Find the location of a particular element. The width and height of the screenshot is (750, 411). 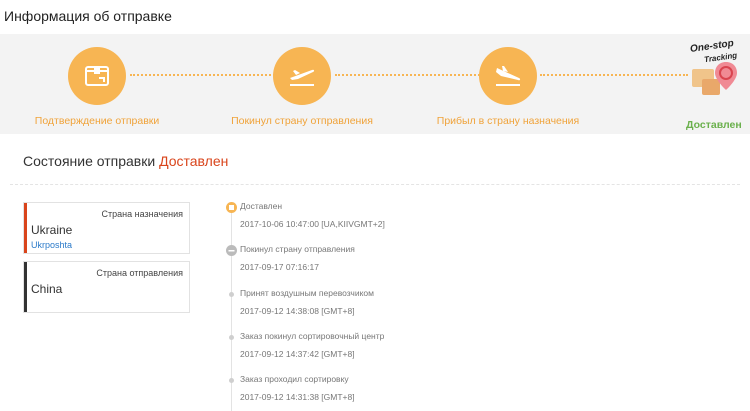

event-title: Доставлен is located at coordinates (261, 206).